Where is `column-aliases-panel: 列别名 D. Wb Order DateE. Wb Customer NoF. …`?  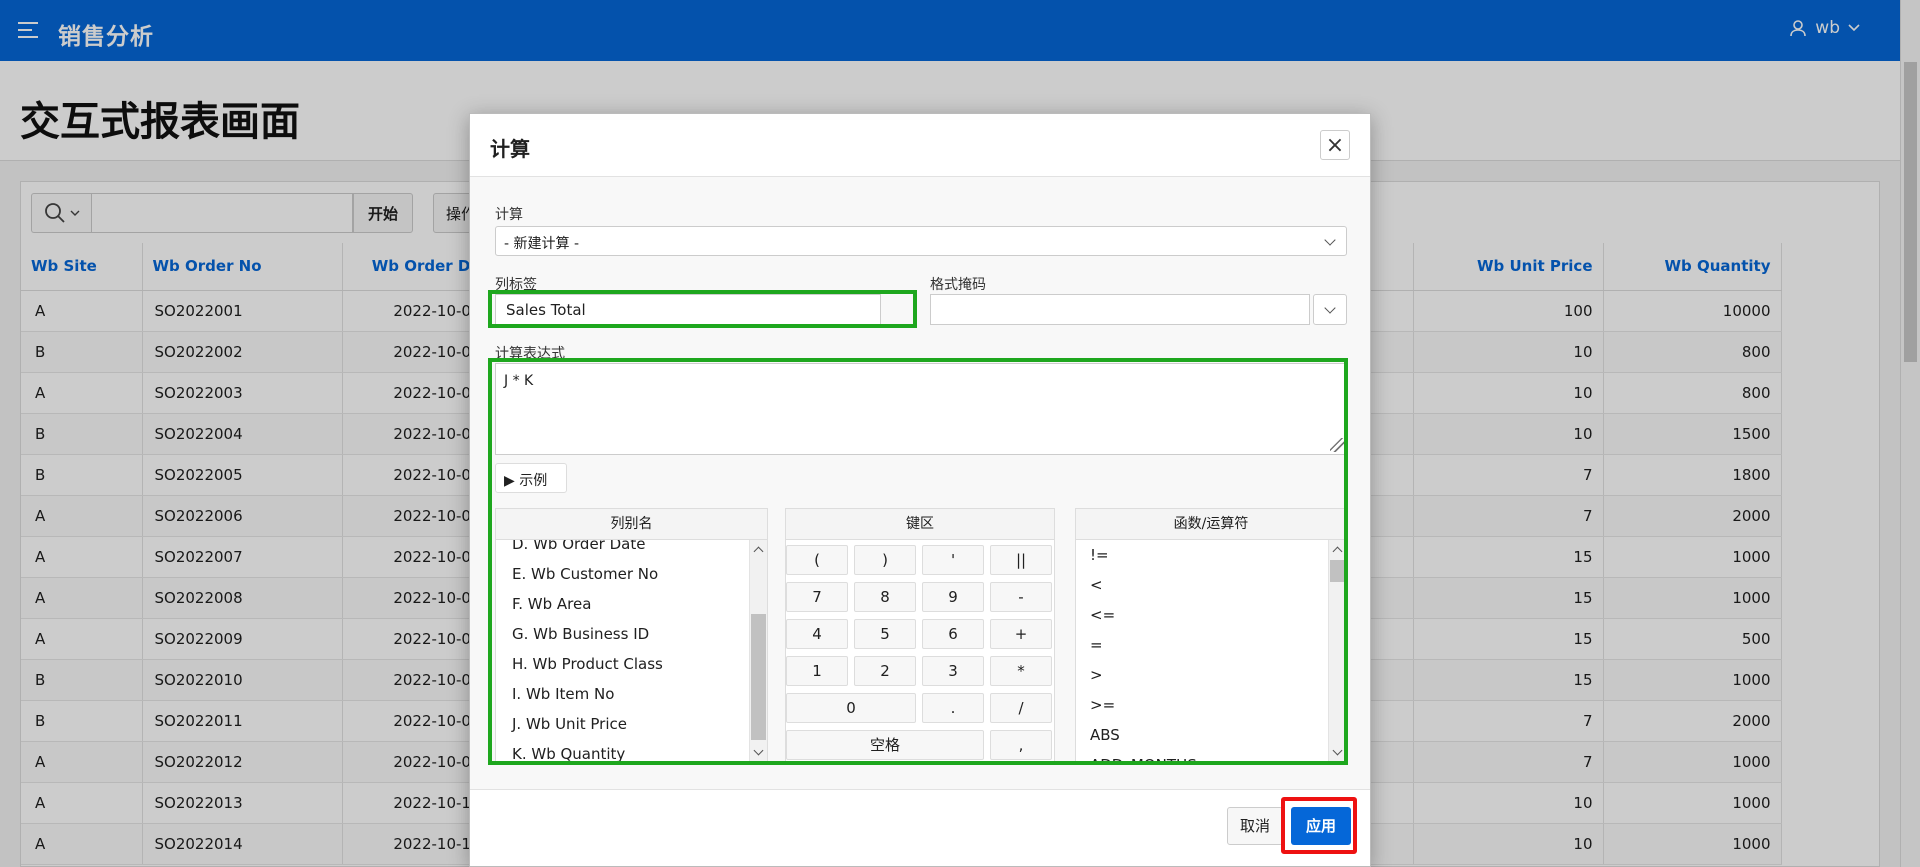
column-aliases-panel: 列别名 D. Wb Order DateE. Wb Customer NoF. … is located at coordinates (631, 636).